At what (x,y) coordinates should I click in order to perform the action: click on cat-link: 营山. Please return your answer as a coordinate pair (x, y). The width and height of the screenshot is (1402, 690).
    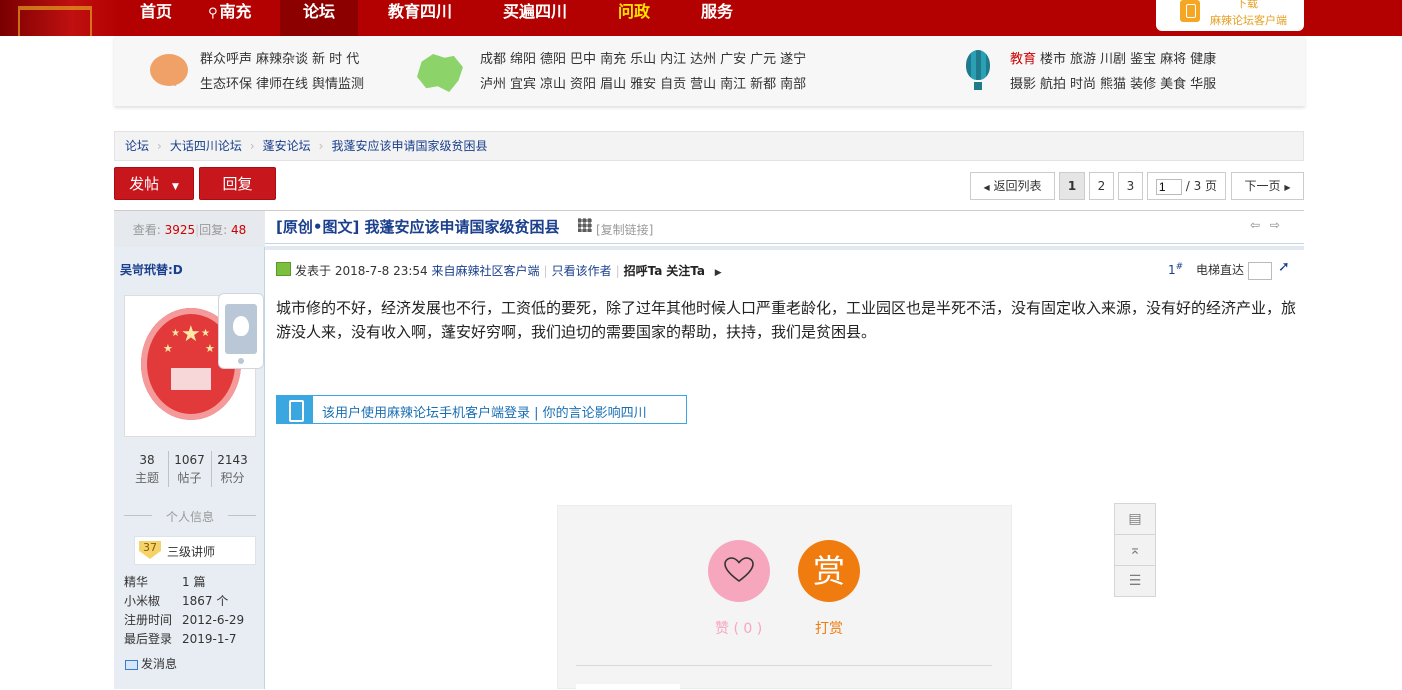
    Looking at the image, I should click on (703, 84).